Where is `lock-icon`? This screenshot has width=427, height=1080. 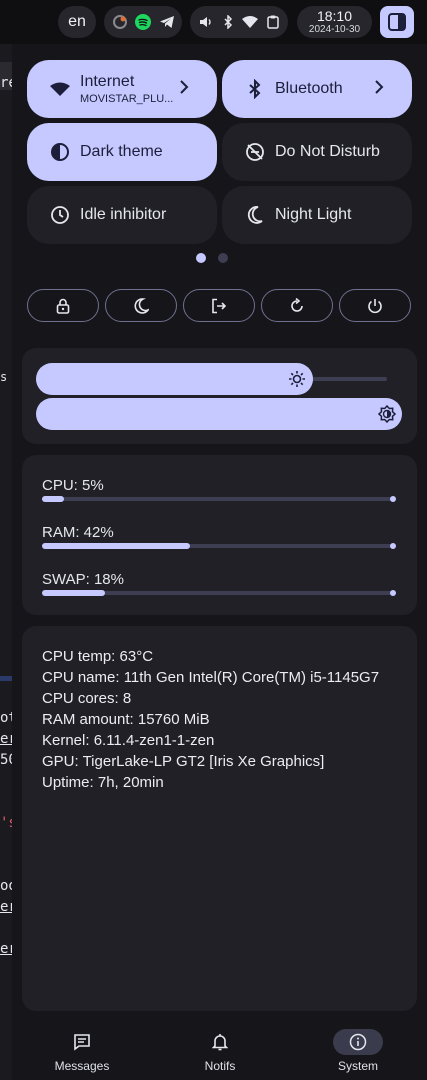 lock-icon is located at coordinates (63, 306).